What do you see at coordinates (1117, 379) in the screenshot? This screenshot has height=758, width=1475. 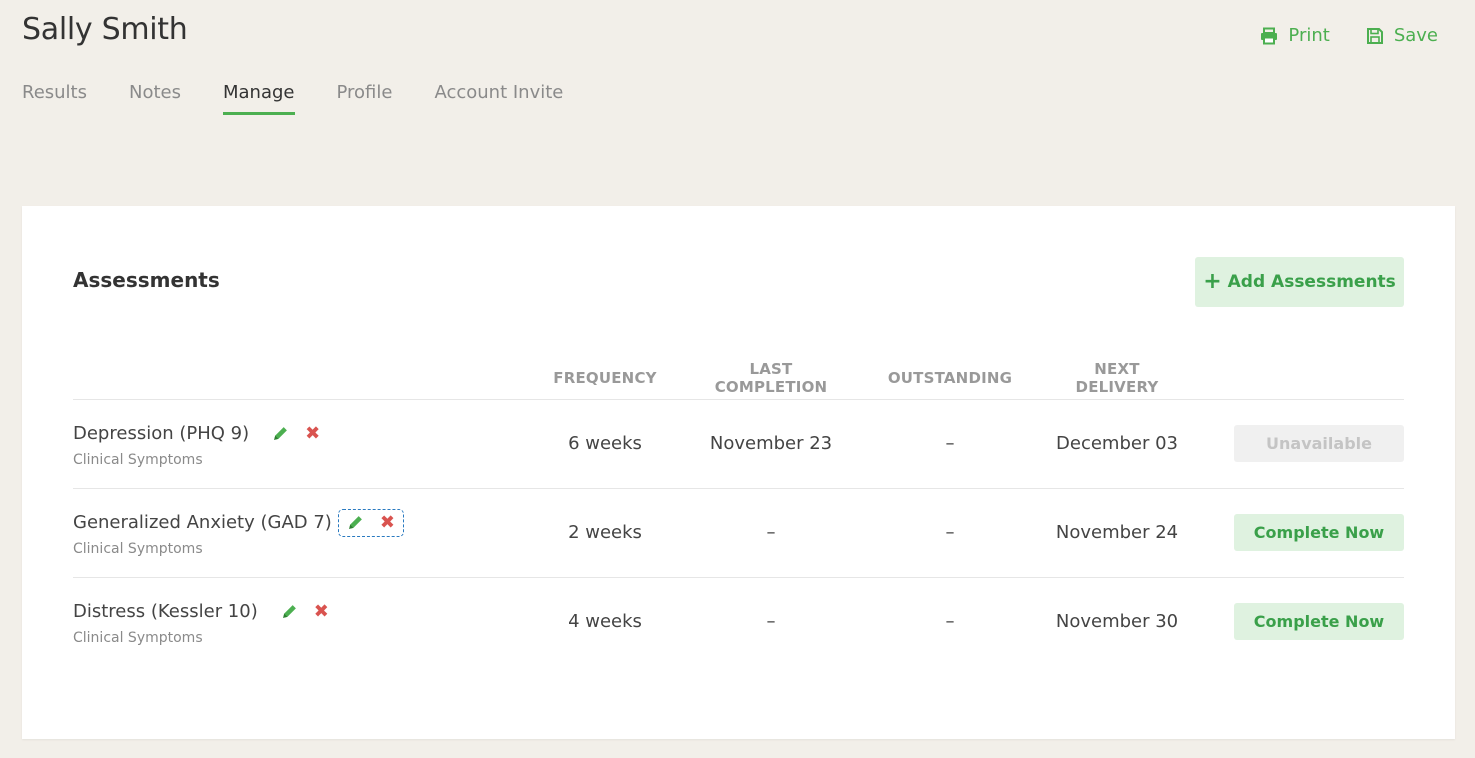 I see `column-header-next-delivery: NEXT DELIVERY` at bounding box center [1117, 379].